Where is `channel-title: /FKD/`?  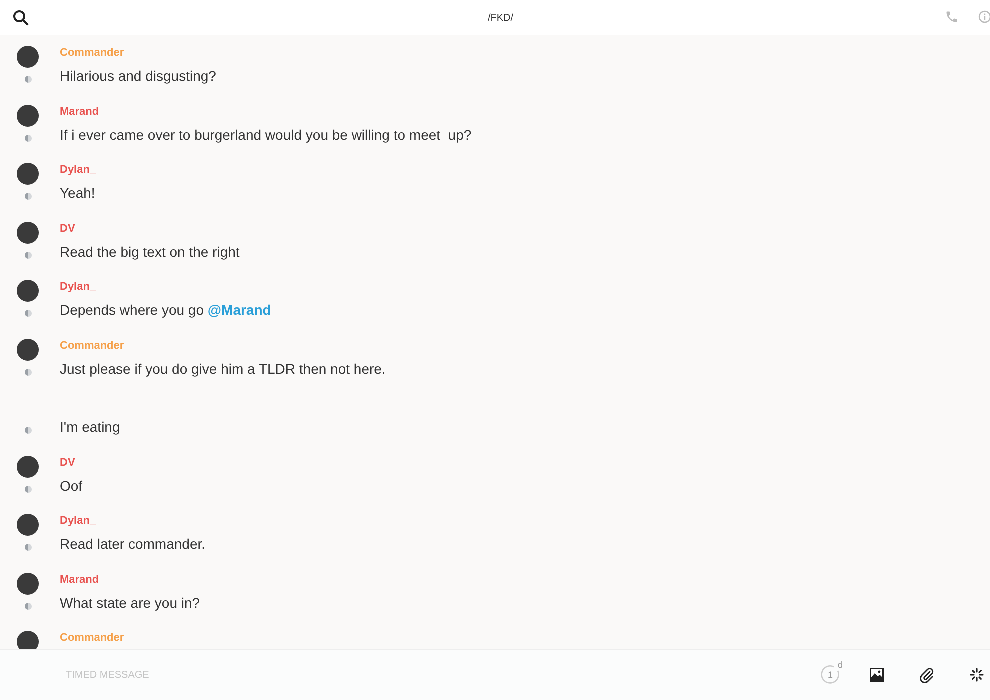
channel-title: /FKD/ is located at coordinates (501, 19).